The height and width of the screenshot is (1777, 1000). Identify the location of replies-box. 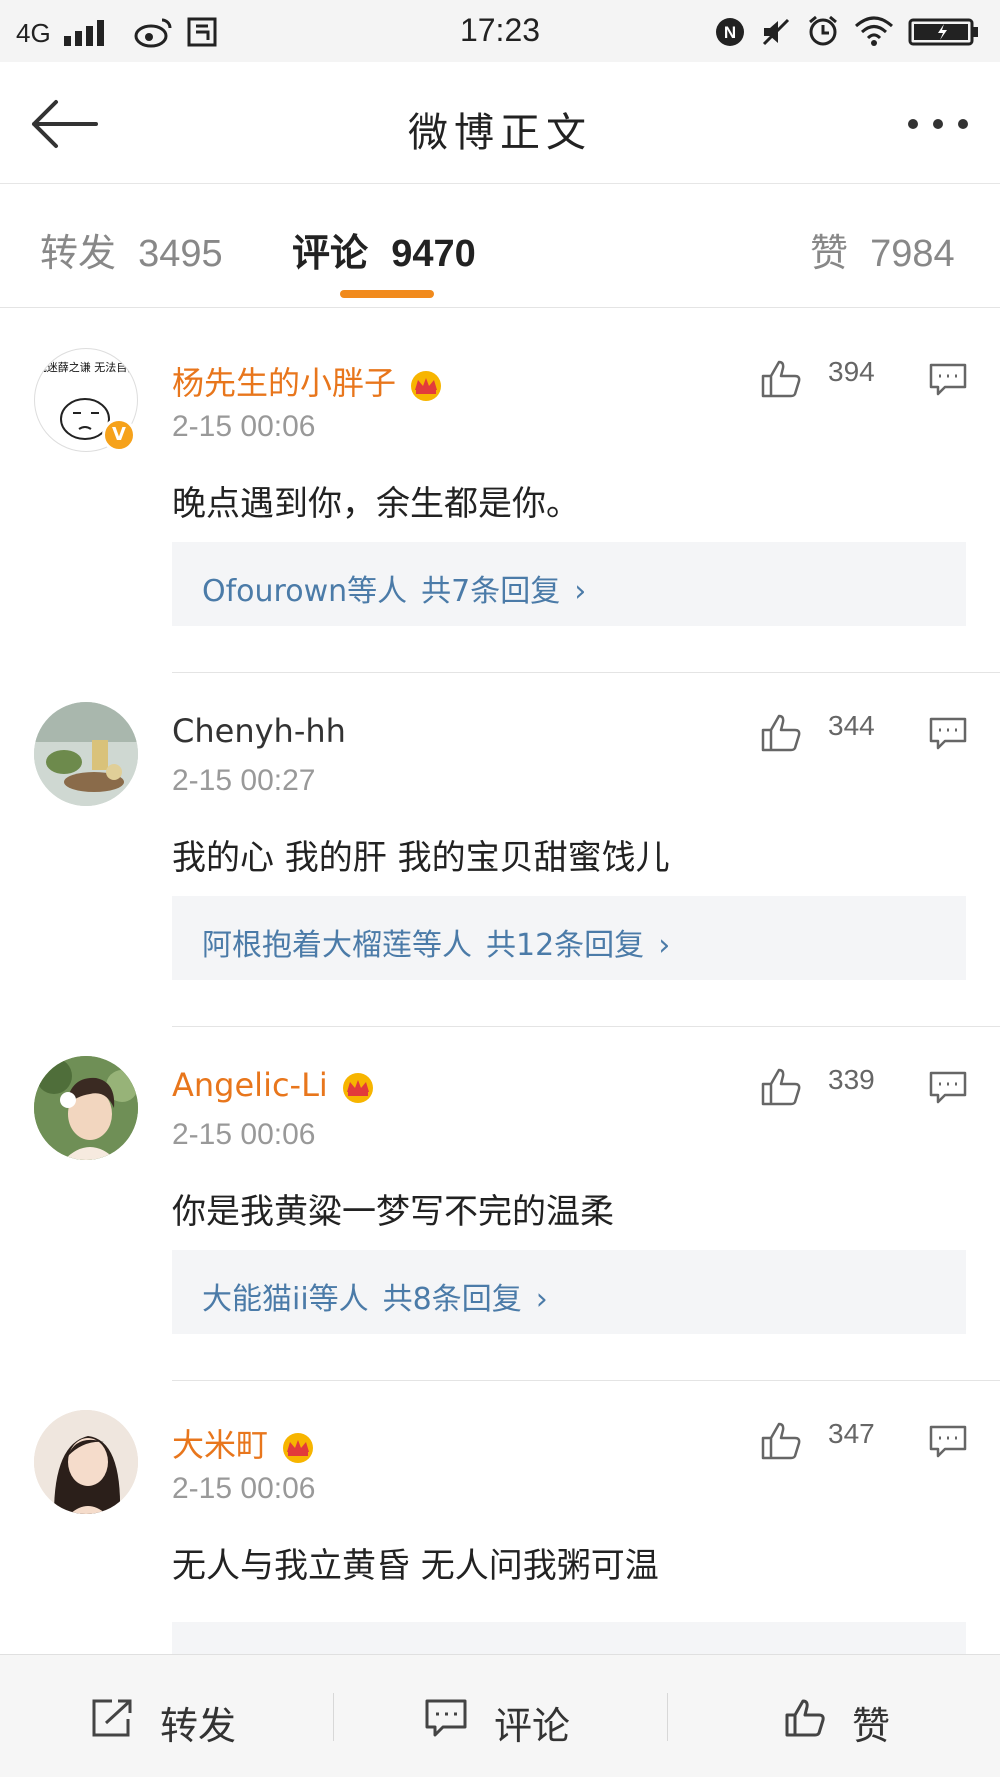
(569, 1638).